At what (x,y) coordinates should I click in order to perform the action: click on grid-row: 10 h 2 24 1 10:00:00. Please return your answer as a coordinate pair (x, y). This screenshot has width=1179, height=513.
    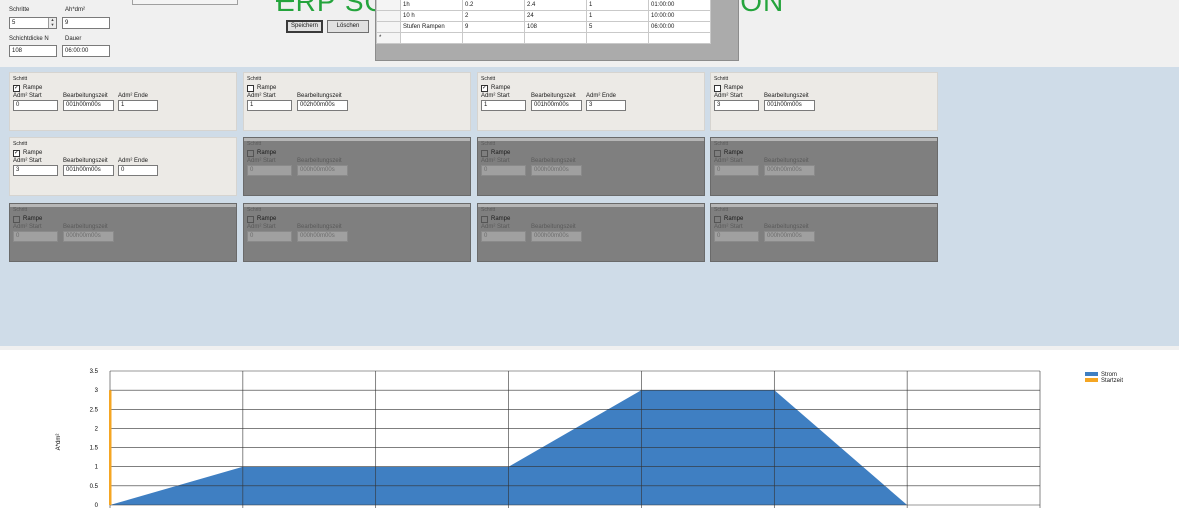
    Looking at the image, I should click on (543, 16).